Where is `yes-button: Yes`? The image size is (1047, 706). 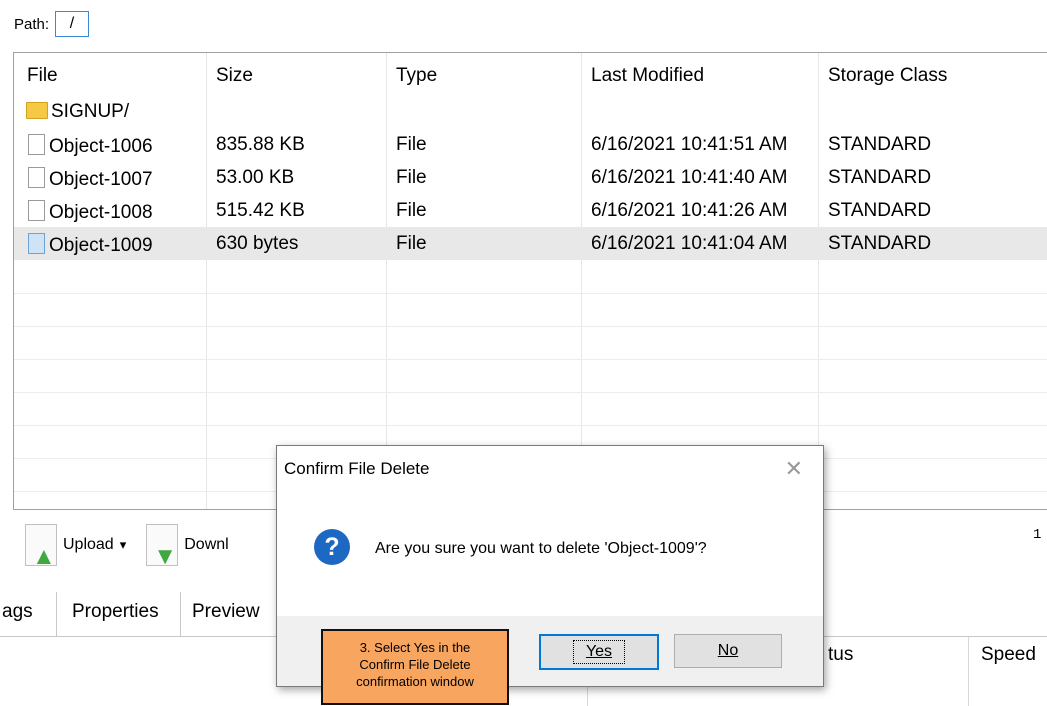 yes-button: Yes is located at coordinates (599, 652).